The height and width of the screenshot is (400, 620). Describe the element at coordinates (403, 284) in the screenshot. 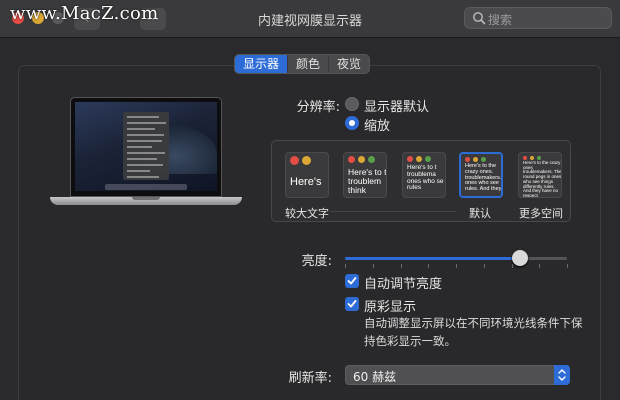

I see `auto-brightness-label: 自动调节亮度` at that location.